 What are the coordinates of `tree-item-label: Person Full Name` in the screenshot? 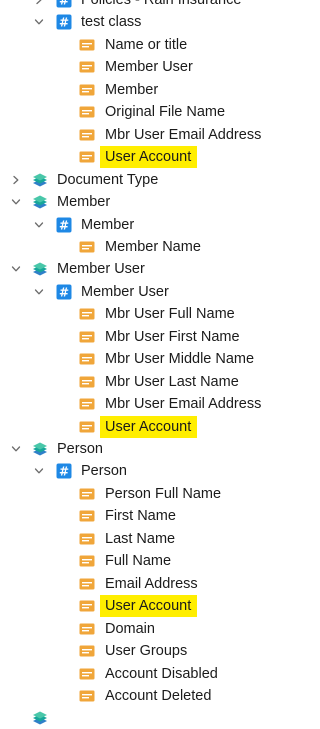 It's located at (163, 493).